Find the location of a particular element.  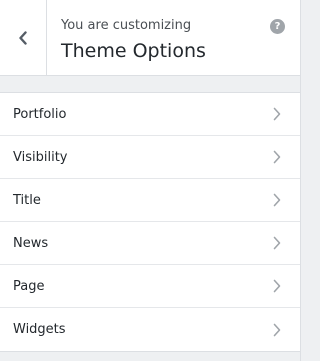

section-item-label: Portfolio is located at coordinates (40, 114).